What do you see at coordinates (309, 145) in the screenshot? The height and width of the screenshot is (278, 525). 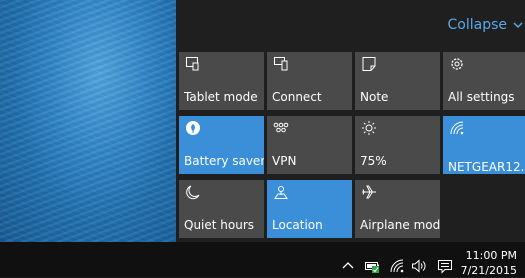 I see `tile-vpn: VPN` at bounding box center [309, 145].